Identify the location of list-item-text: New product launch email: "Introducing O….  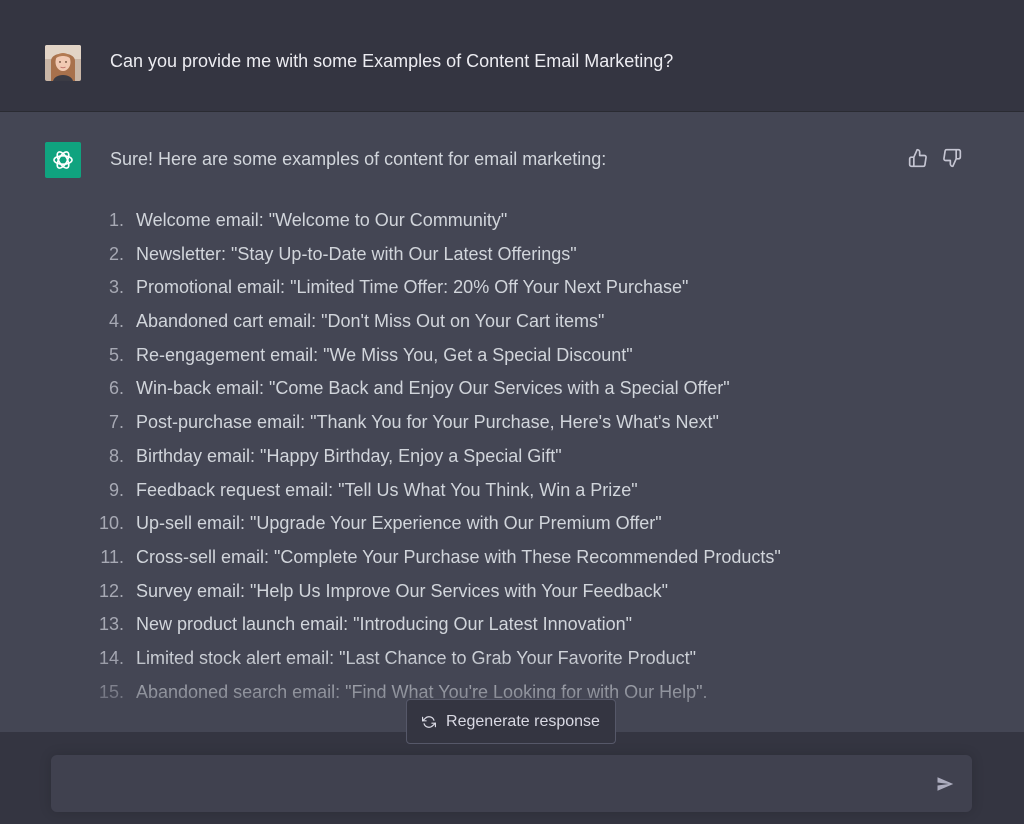
(384, 624).